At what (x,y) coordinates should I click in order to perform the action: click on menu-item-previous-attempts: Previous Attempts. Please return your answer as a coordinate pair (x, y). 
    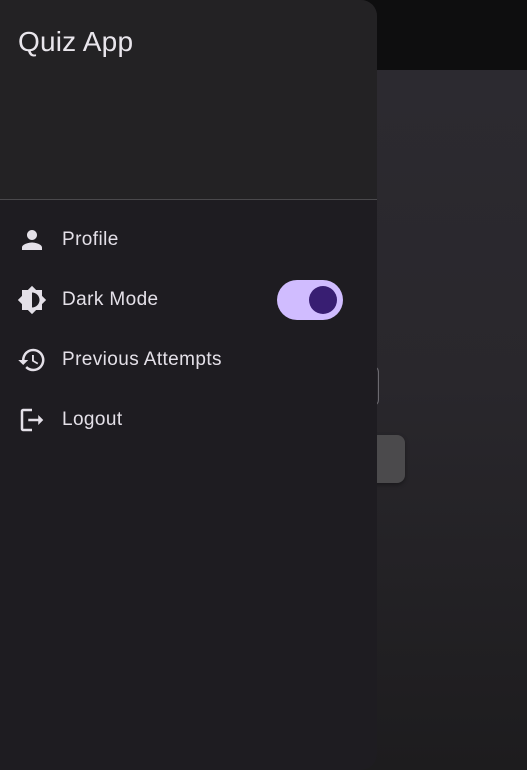
    Looking at the image, I should click on (188, 360).